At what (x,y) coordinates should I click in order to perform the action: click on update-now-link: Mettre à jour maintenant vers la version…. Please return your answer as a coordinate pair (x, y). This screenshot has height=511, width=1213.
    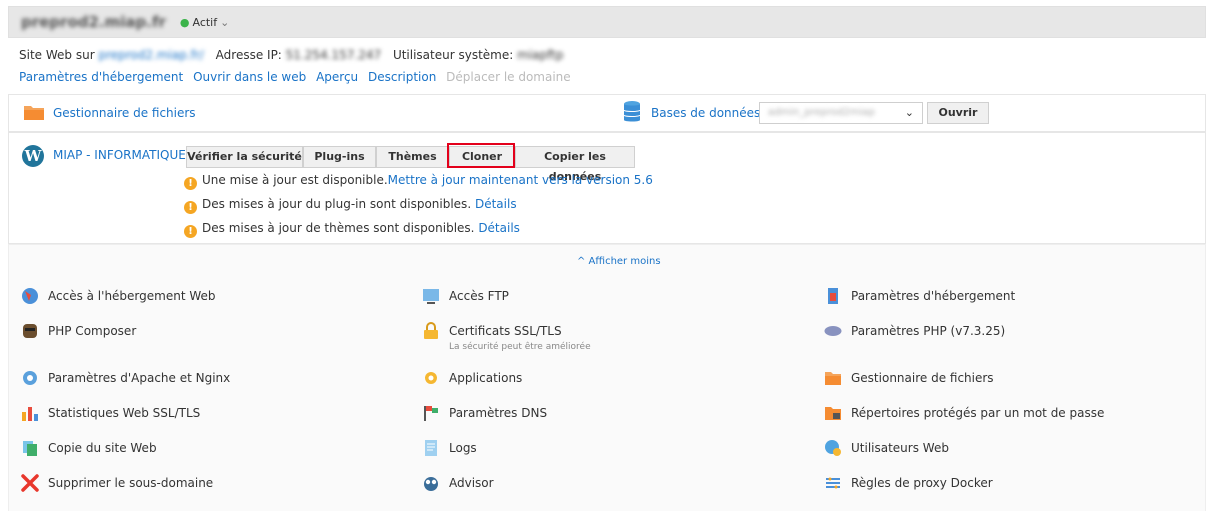
    Looking at the image, I should click on (520, 180).